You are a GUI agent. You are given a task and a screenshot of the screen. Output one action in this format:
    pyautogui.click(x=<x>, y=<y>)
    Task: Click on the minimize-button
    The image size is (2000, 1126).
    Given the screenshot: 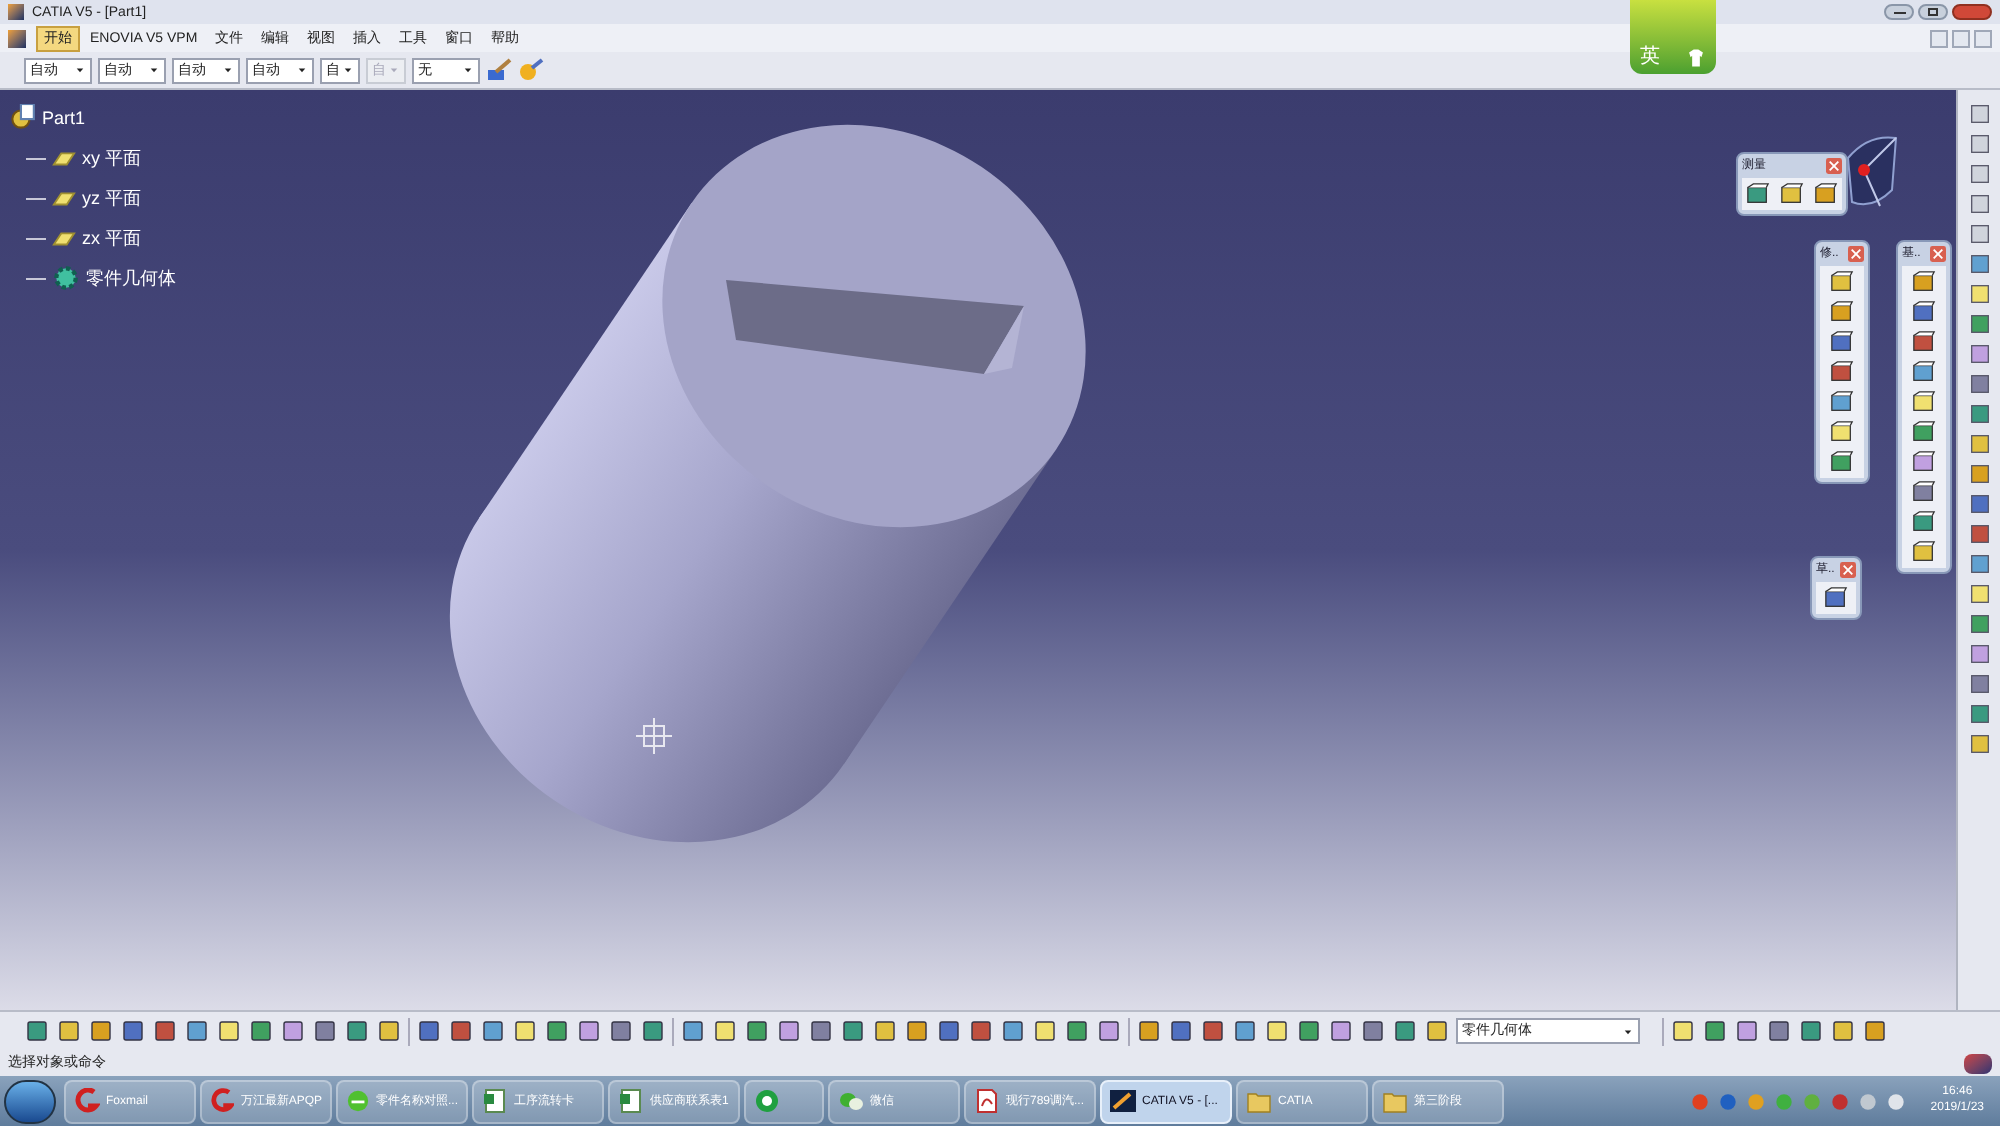 What is the action you would take?
    pyautogui.click(x=1899, y=12)
    